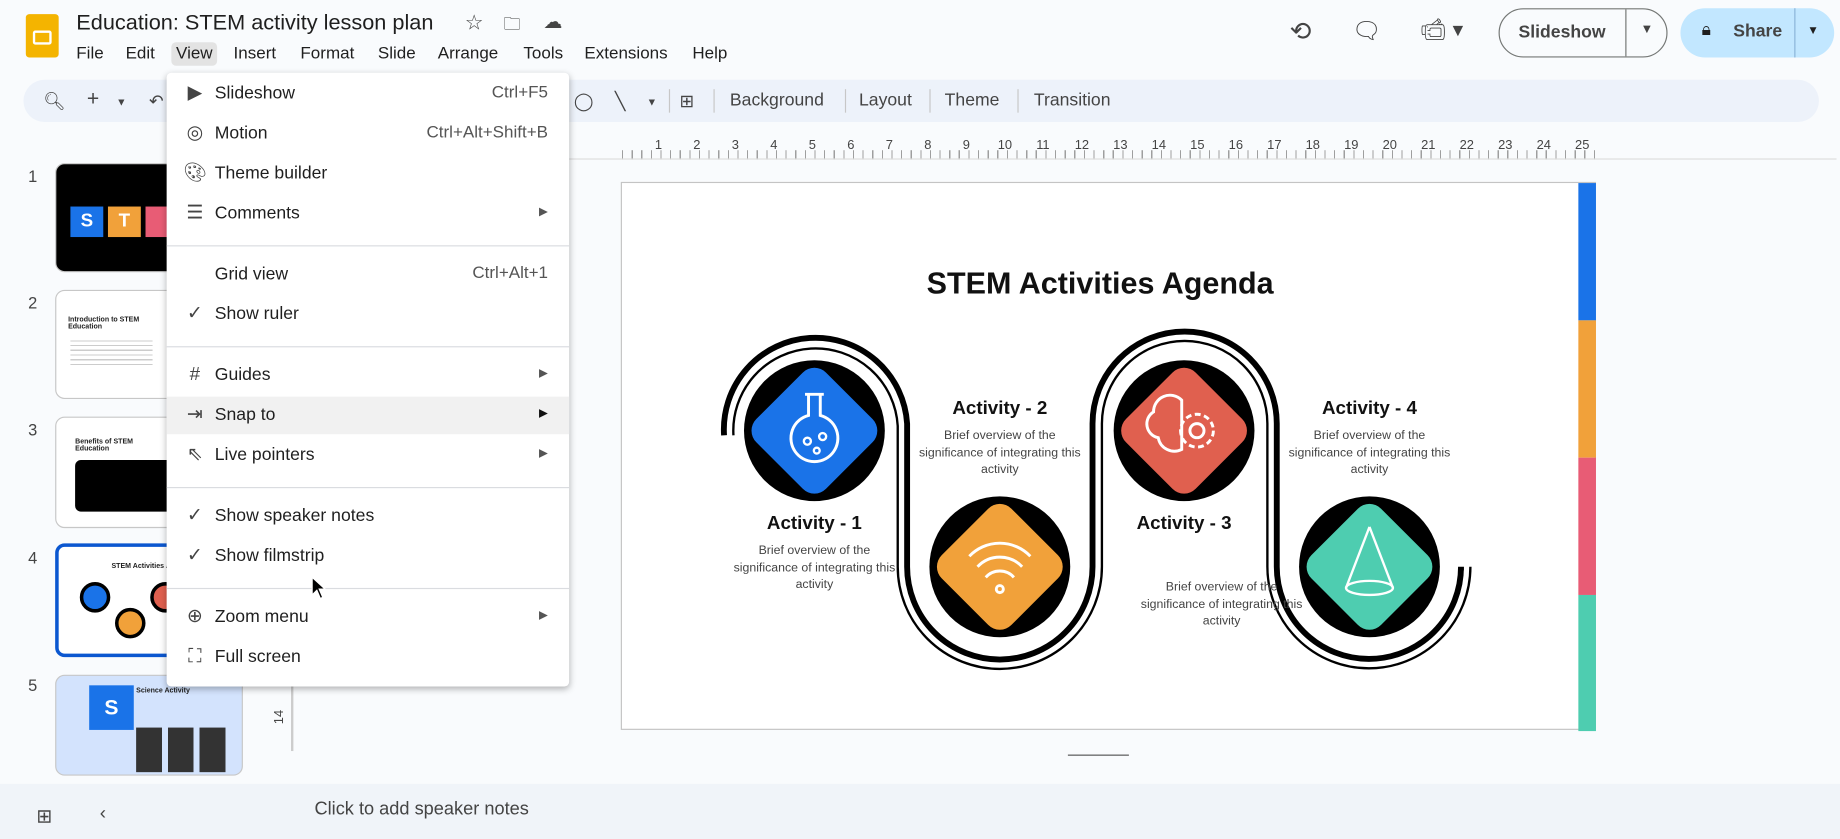 This screenshot has height=839, width=1840. What do you see at coordinates (999, 409) in the screenshot?
I see `activity-2-title: Activity - 2` at bounding box center [999, 409].